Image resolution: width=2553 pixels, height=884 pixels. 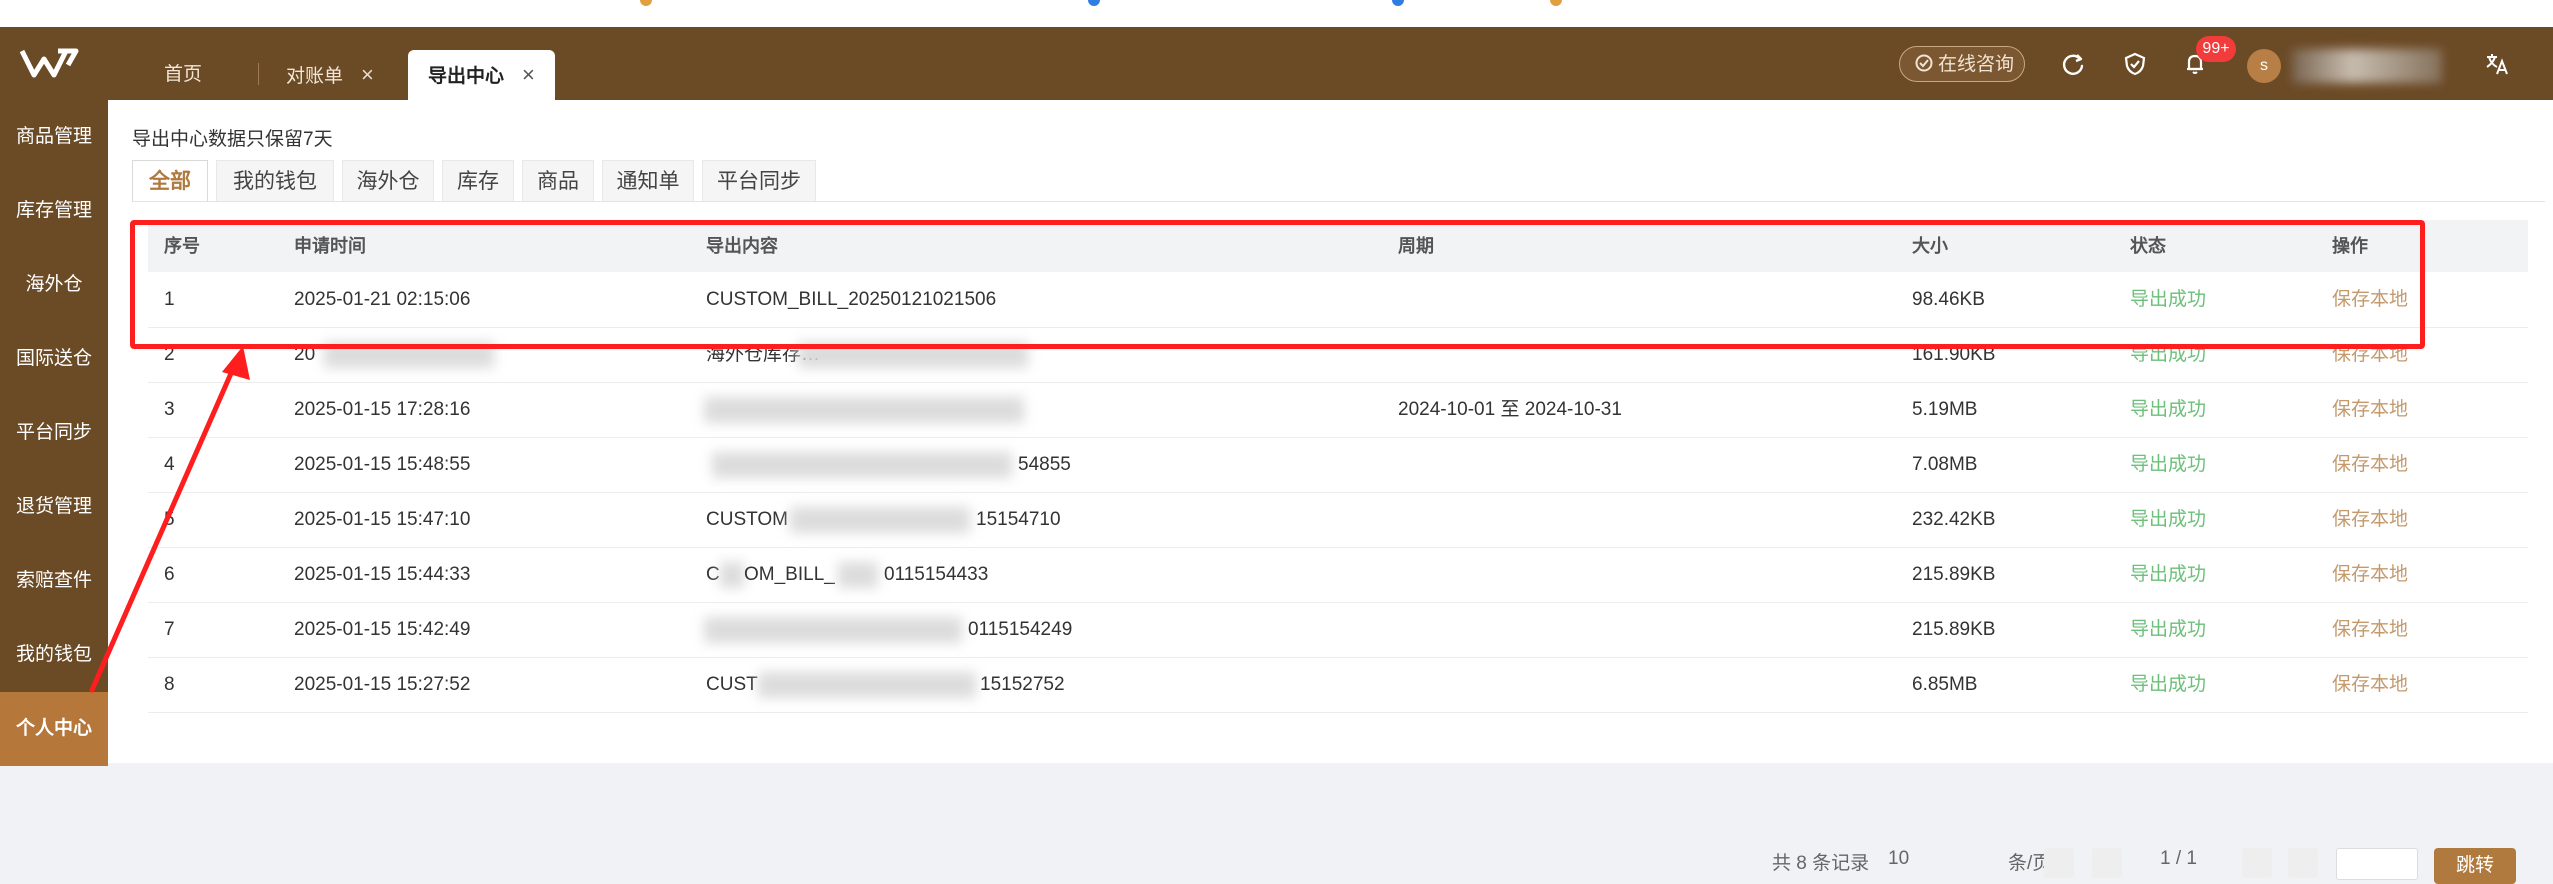 What do you see at coordinates (1276, 13) in the screenshot?
I see `browser-strip` at bounding box center [1276, 13].